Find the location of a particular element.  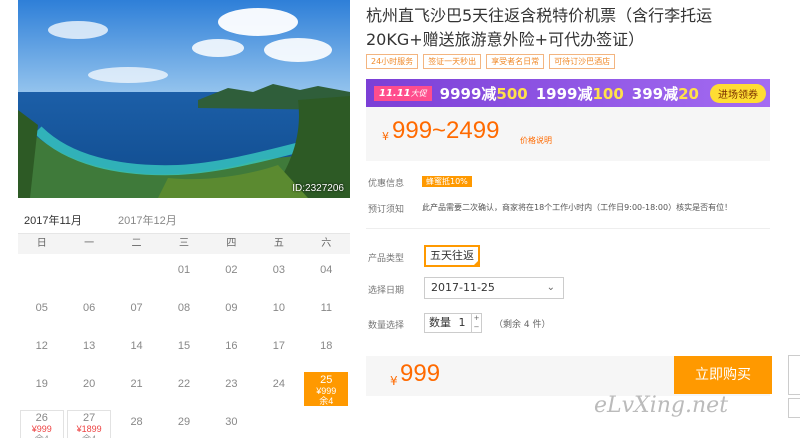

calendar-day: 17 is located at coordinates (279, 351).